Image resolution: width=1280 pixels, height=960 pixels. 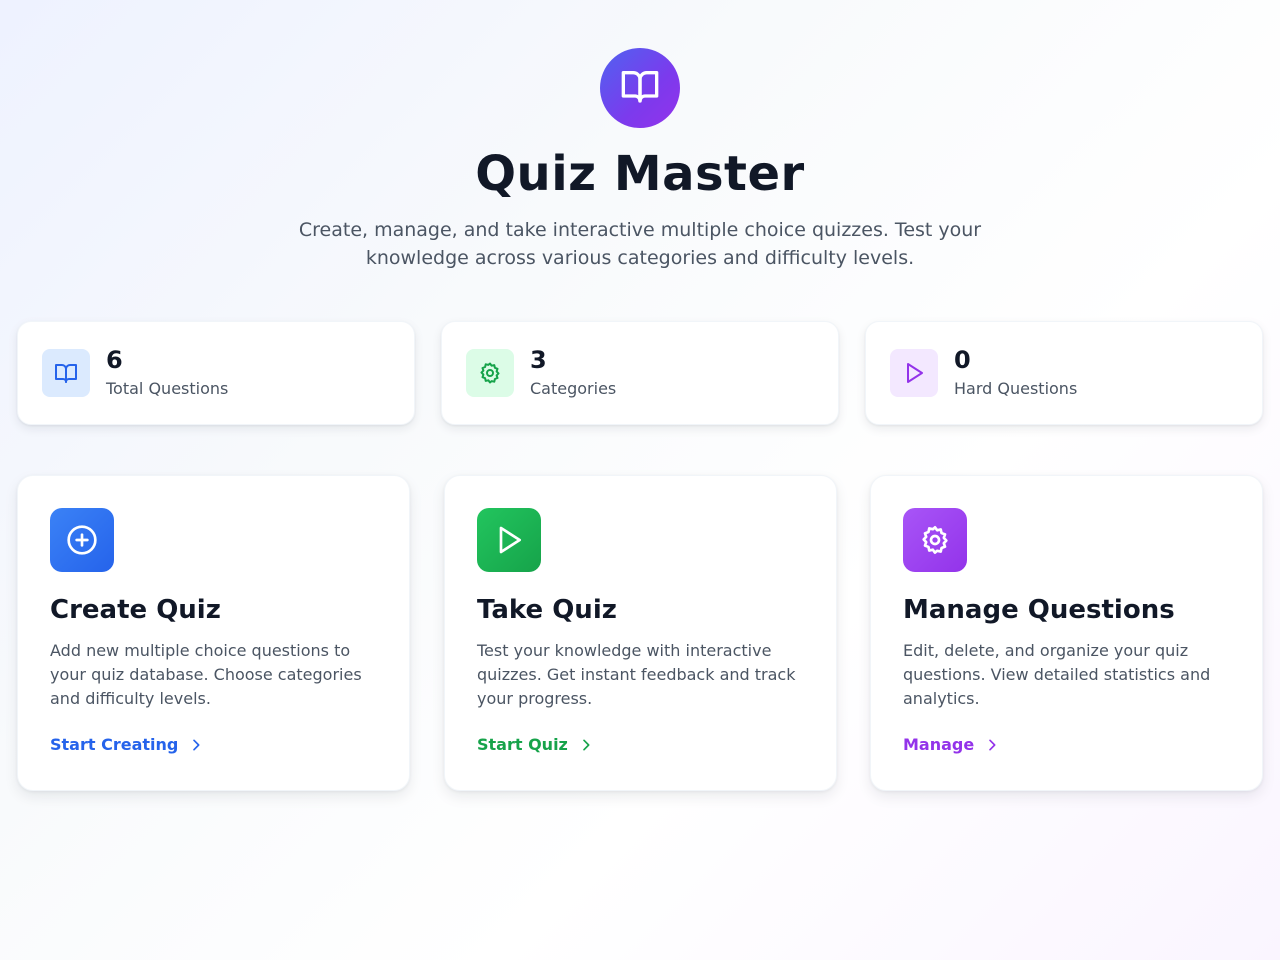 I want to click on page-title: Quiz Master, so click(x=640, y=174).